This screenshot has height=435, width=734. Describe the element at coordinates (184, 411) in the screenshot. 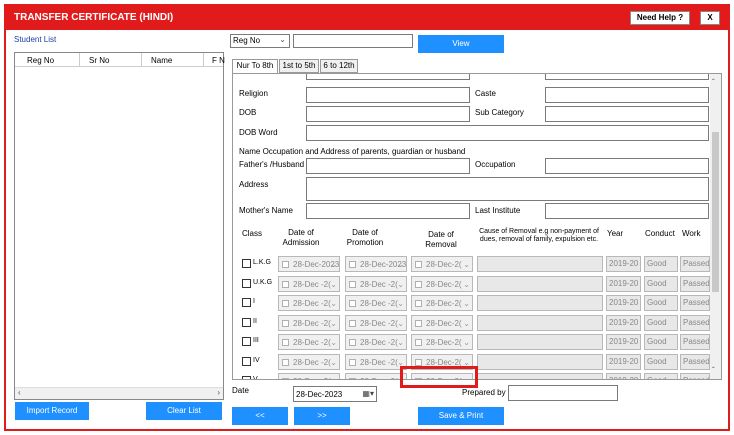

I see `clear-list-button: Clear List` at that location.